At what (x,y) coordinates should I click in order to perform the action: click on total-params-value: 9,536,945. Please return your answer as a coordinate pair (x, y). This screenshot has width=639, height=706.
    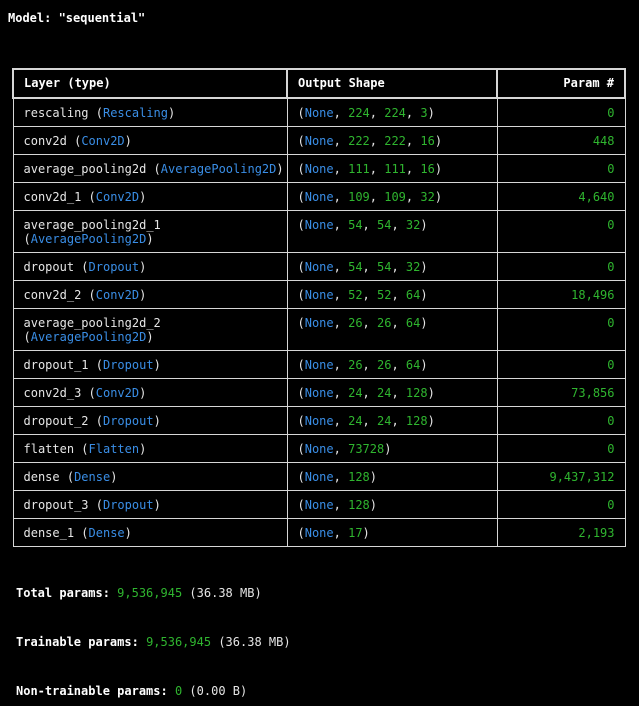
    Looking at the image, I should click on (150, 593).